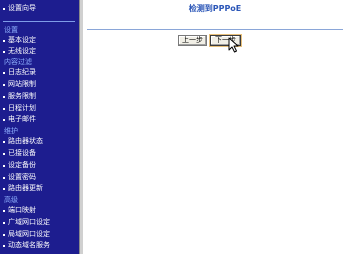  I want to click on mouse-cursor-icon, so click(233, 45).